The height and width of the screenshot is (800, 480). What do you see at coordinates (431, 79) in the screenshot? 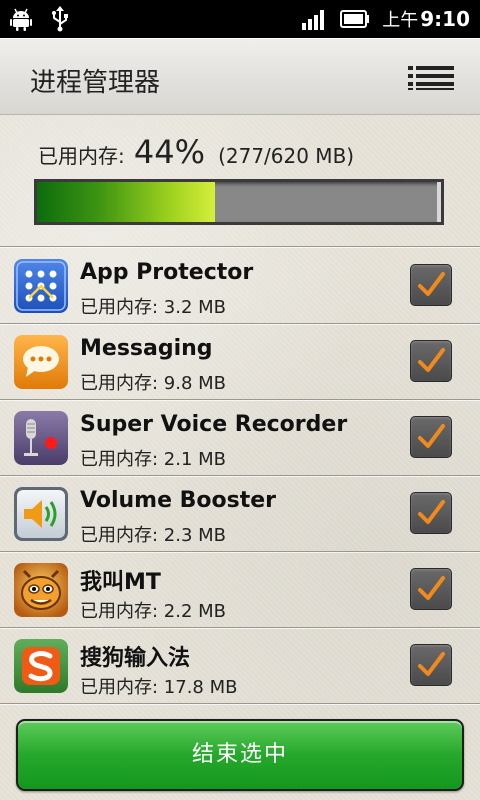
I see `menu-button` at bounding box center [431, 79].